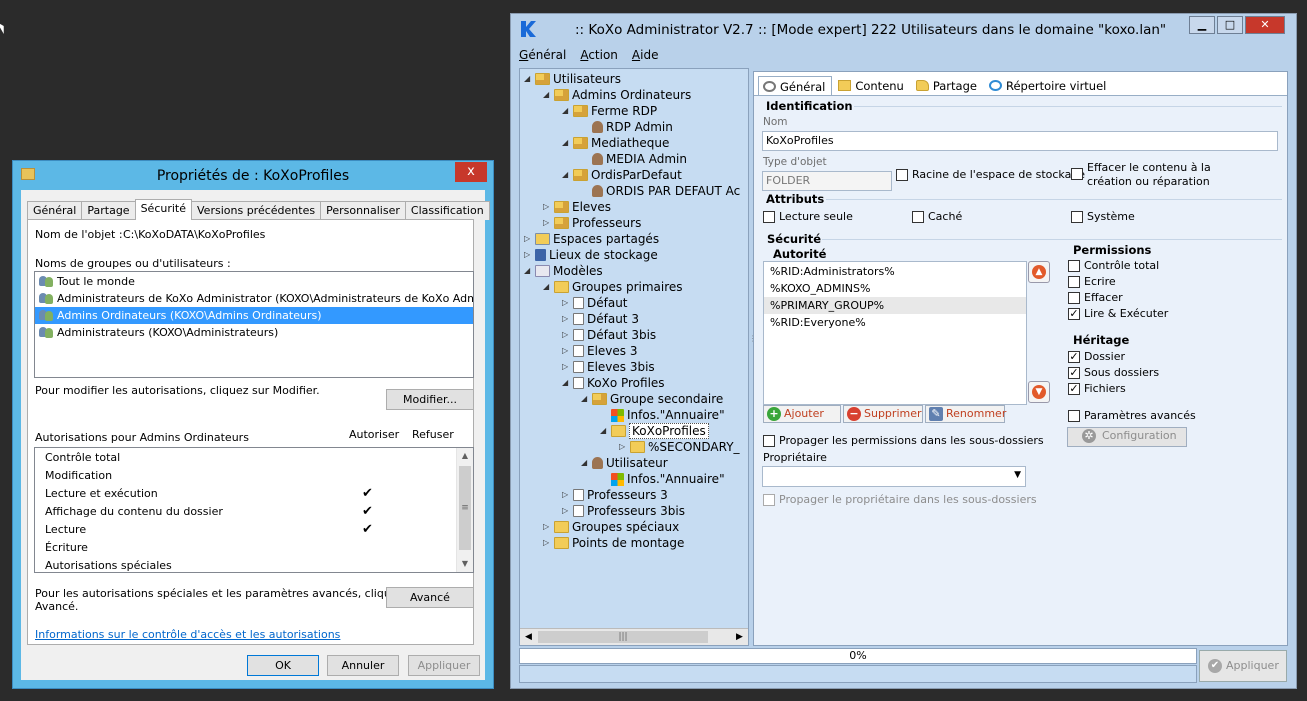  What do you see at coordinates (254, 332) in the screenshot?
I see `group-row: Administrateurs (KOXO\Administrateurs)` at bounding box center [254, 332].